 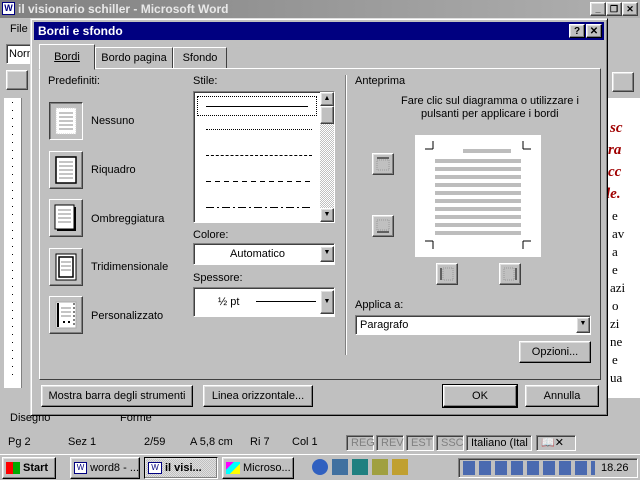 What do you see at coordinates (499, 443) in the screenshot?
I see `status-language: Italiano (Ital` at bounding box center [499, 443].